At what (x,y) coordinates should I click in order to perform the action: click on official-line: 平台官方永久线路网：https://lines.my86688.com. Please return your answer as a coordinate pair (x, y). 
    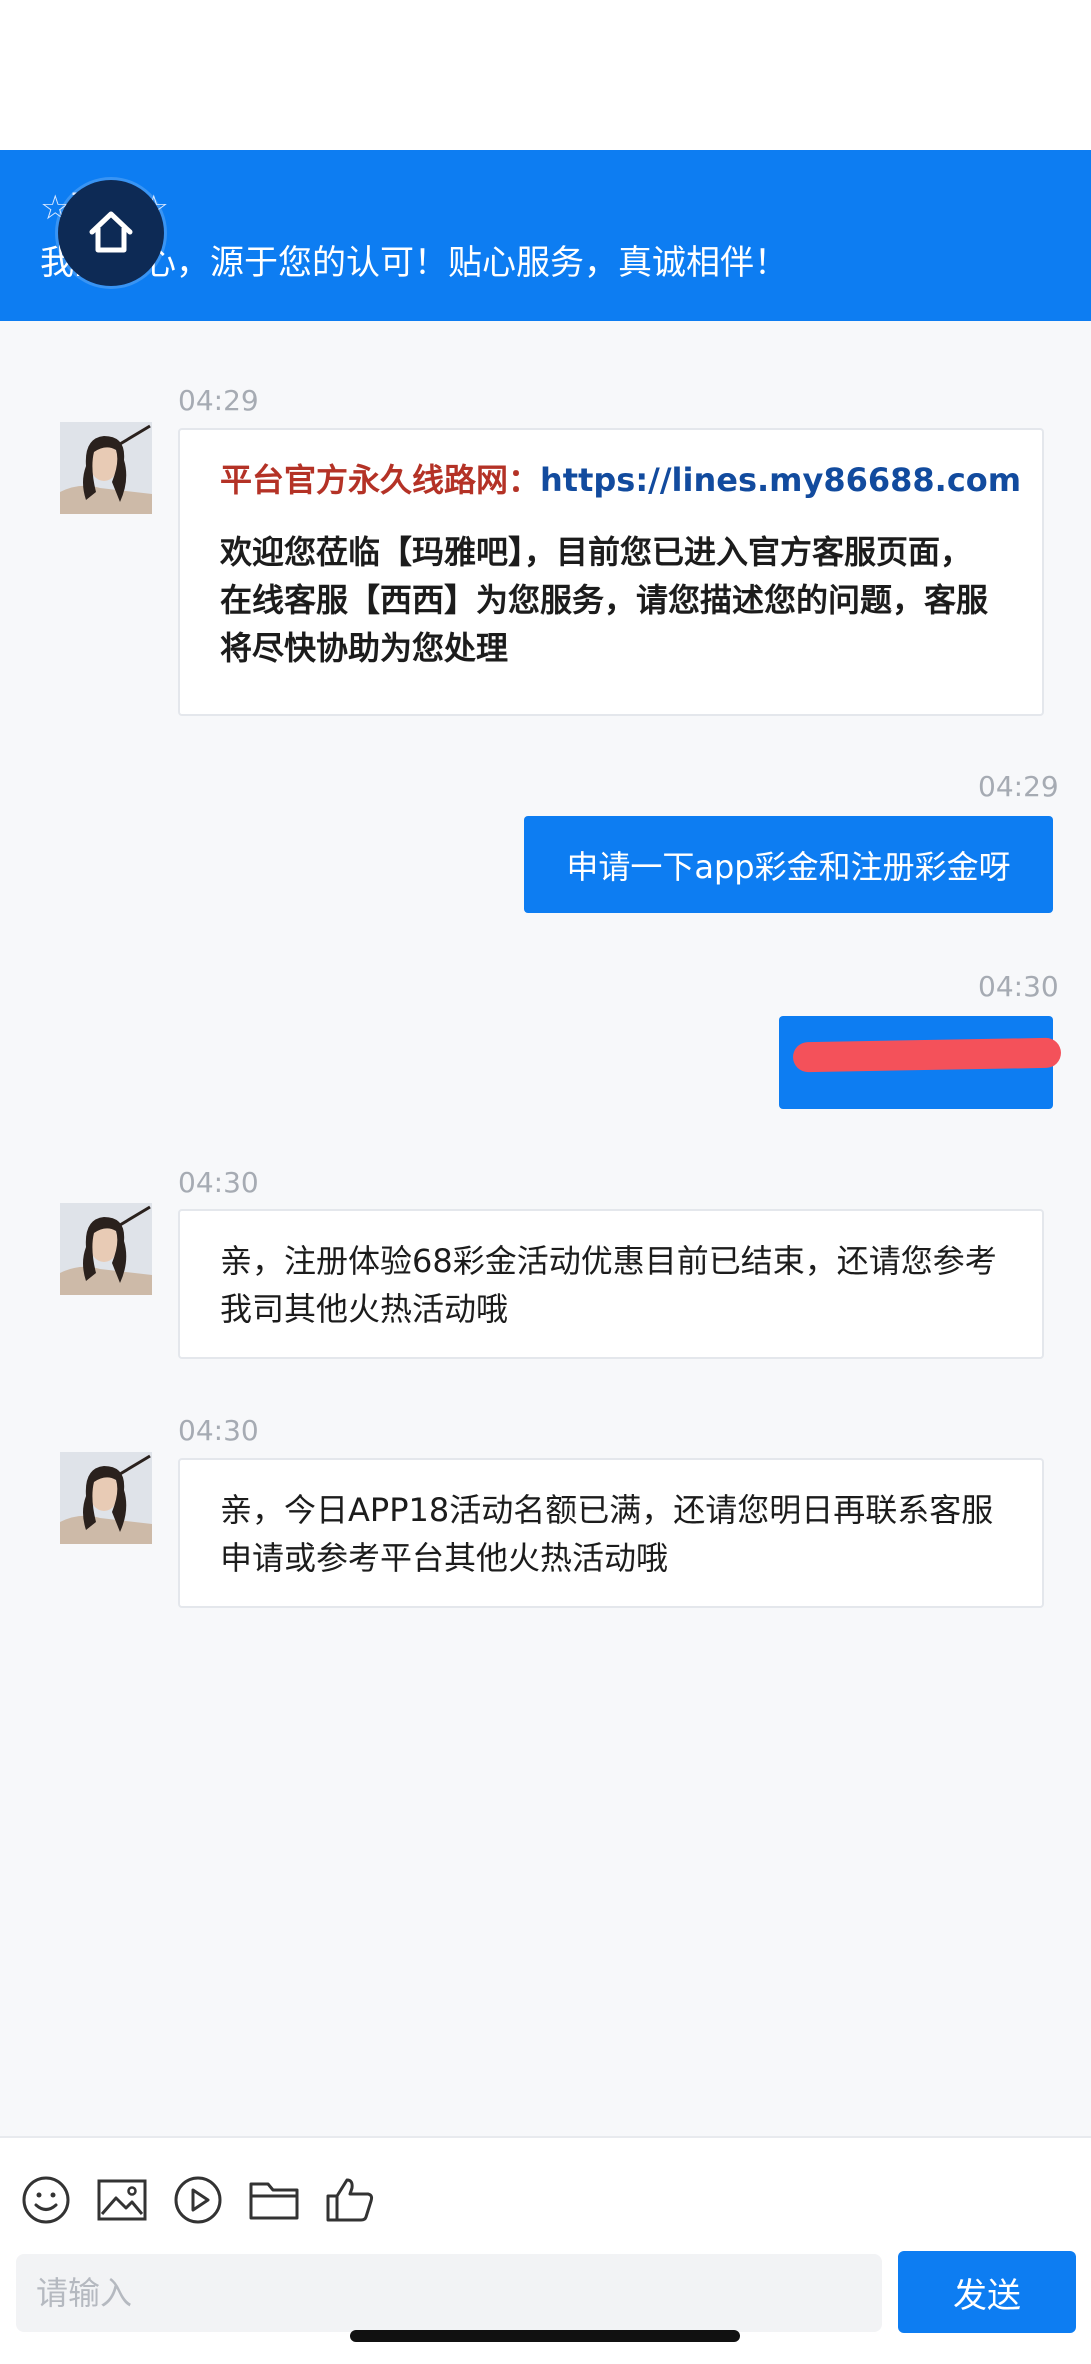
    Looking at the image, I should click on (620, 480).